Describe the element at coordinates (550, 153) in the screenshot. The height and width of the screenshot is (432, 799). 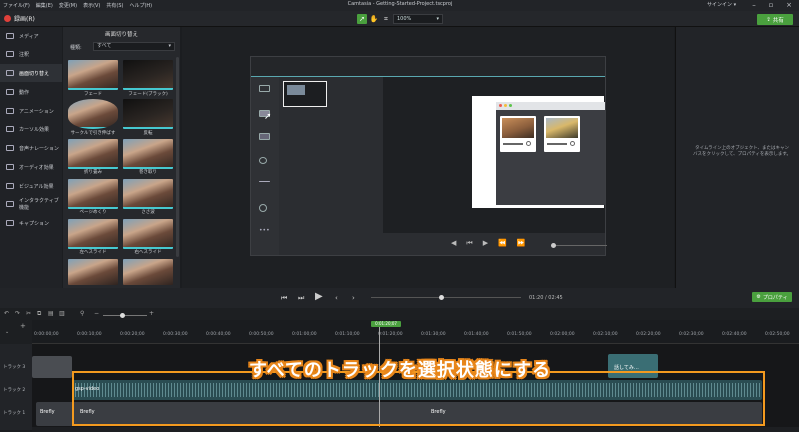
I see `preview-browser` at that location.